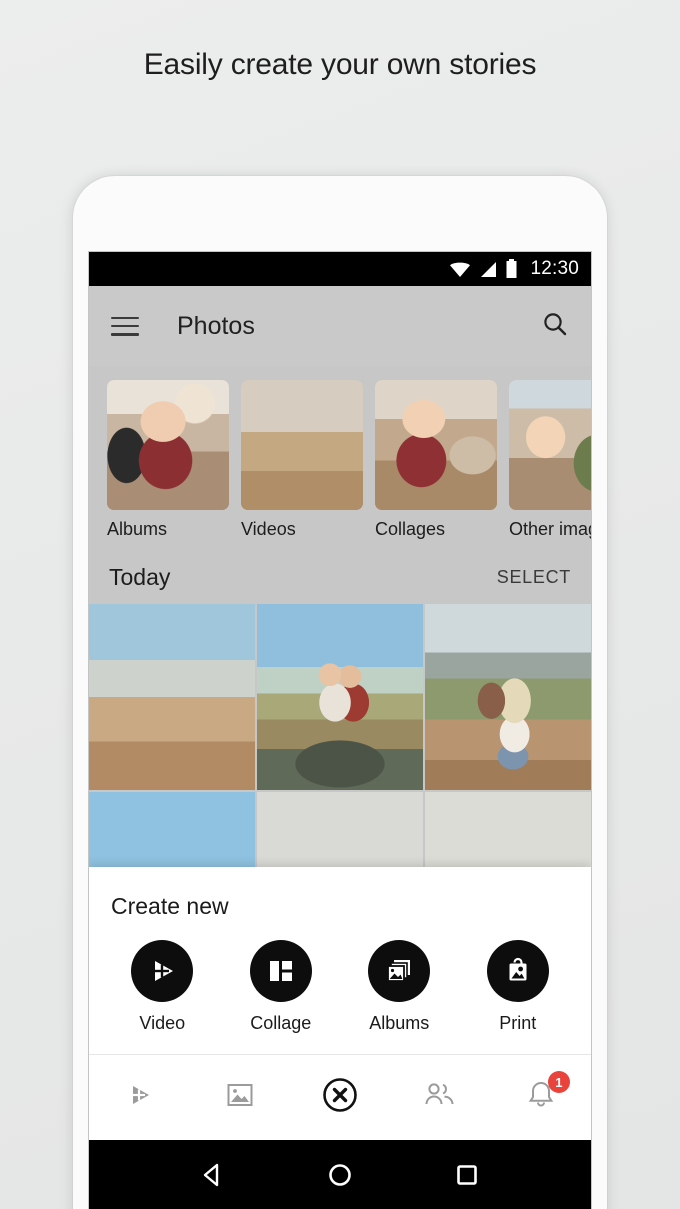  What do you see at coordinates (140, 576) in the screenshot?
I see `section-title: Today` at bounding box center [140, 576].